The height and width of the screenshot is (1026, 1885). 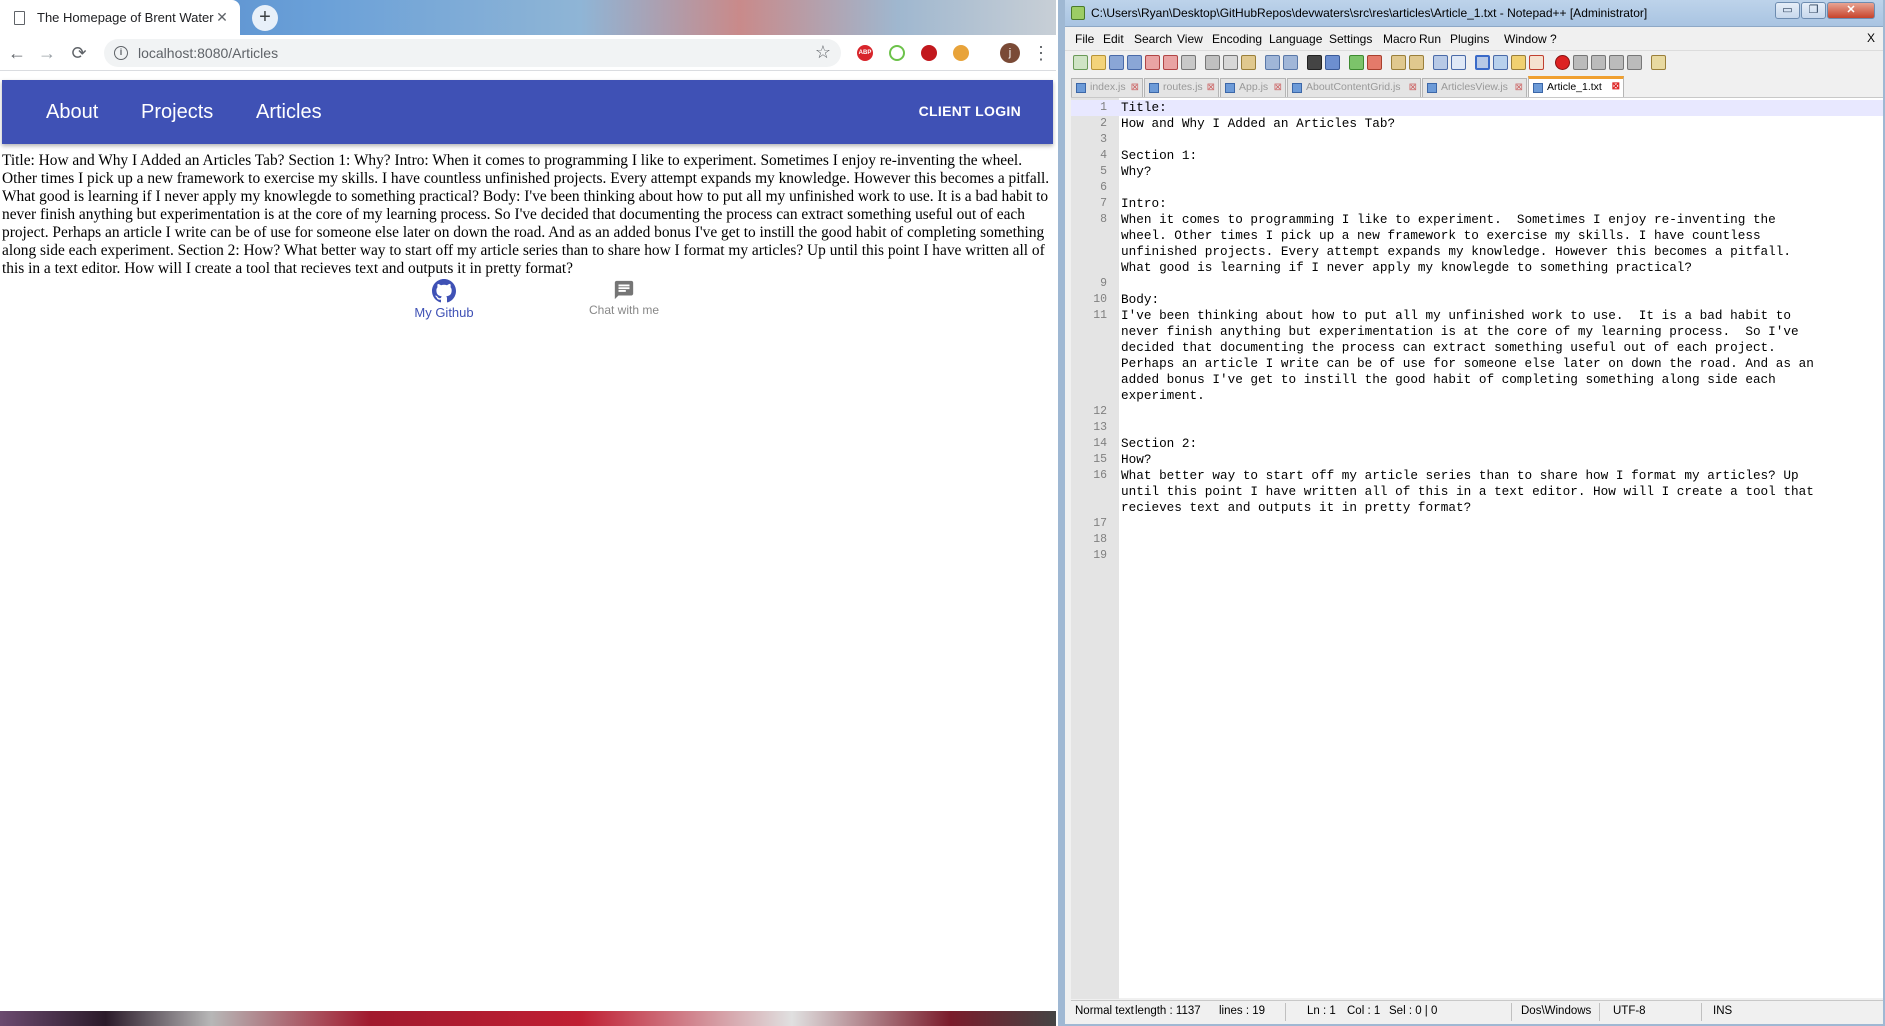 What do you see at coordinates (1041, 53) in the screenshot?
I see `browser-menu-icon: ⋮` at bounding box center [1041, 53].